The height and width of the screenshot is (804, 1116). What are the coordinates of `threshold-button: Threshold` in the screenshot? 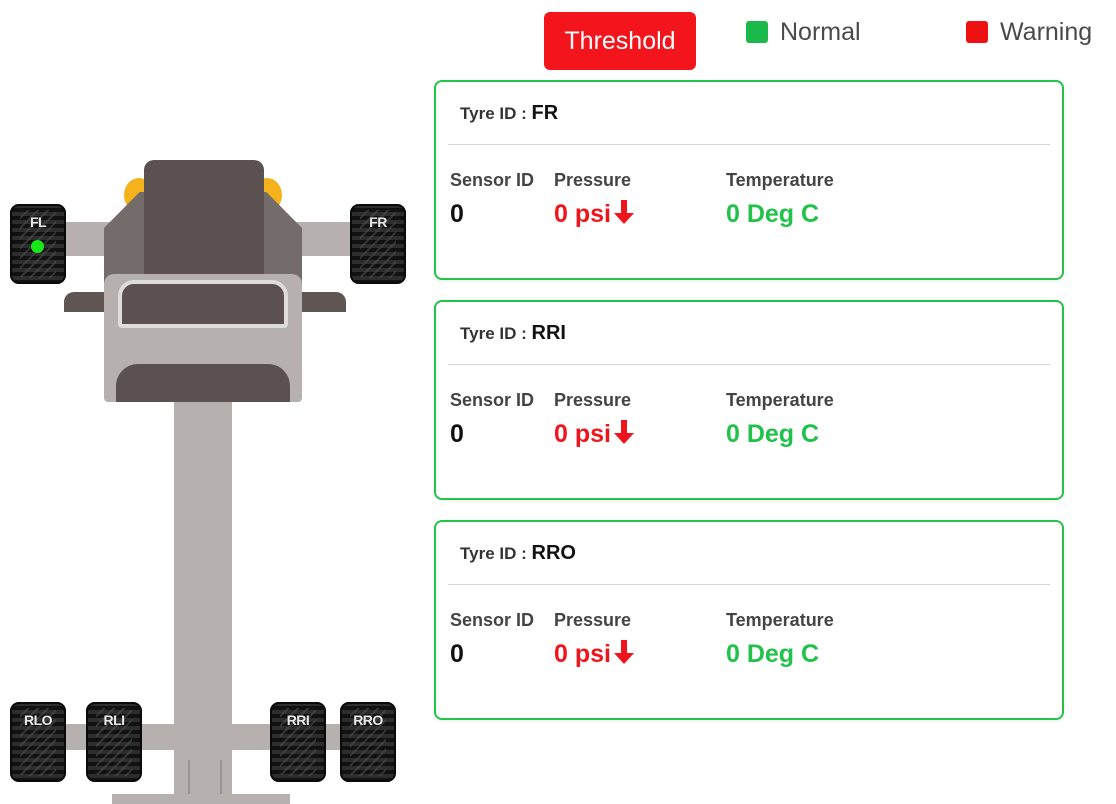 It's located at (620, 41).